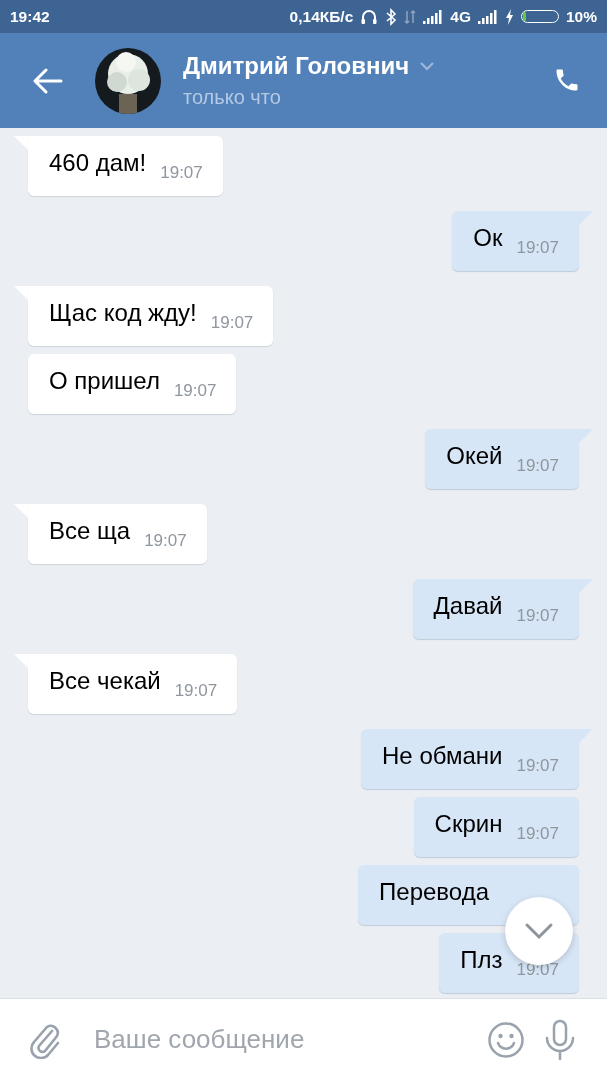 Image resolution: width=607 pixels, height=1080 pixels. Describe the element at coordinates (488, 238) in the screenshot. I see `message-text: Ок` at that location.